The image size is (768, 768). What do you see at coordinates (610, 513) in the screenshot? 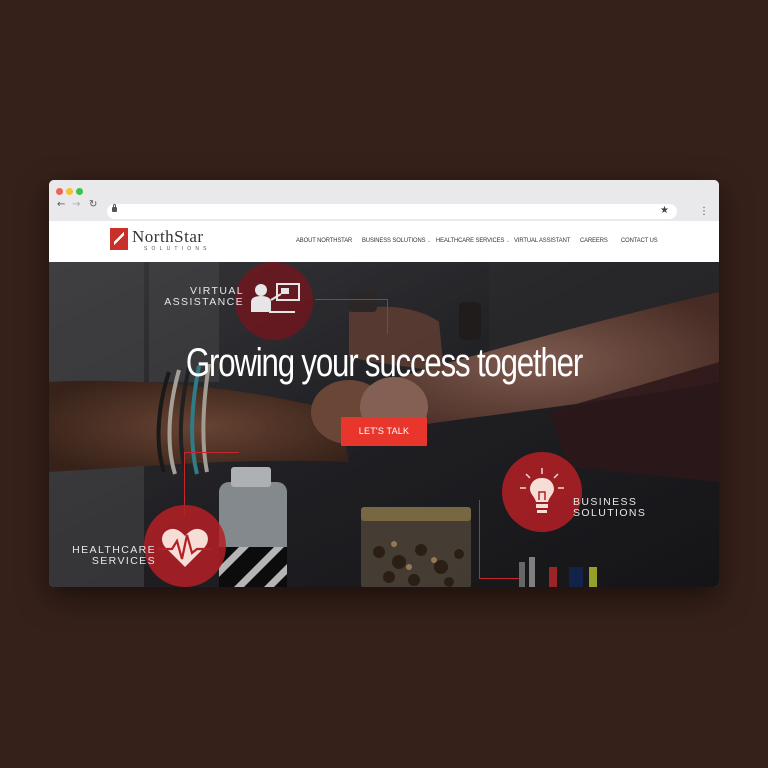
I see `badge-label-line: SOLUTIONS` at bounding box center [610, 513].